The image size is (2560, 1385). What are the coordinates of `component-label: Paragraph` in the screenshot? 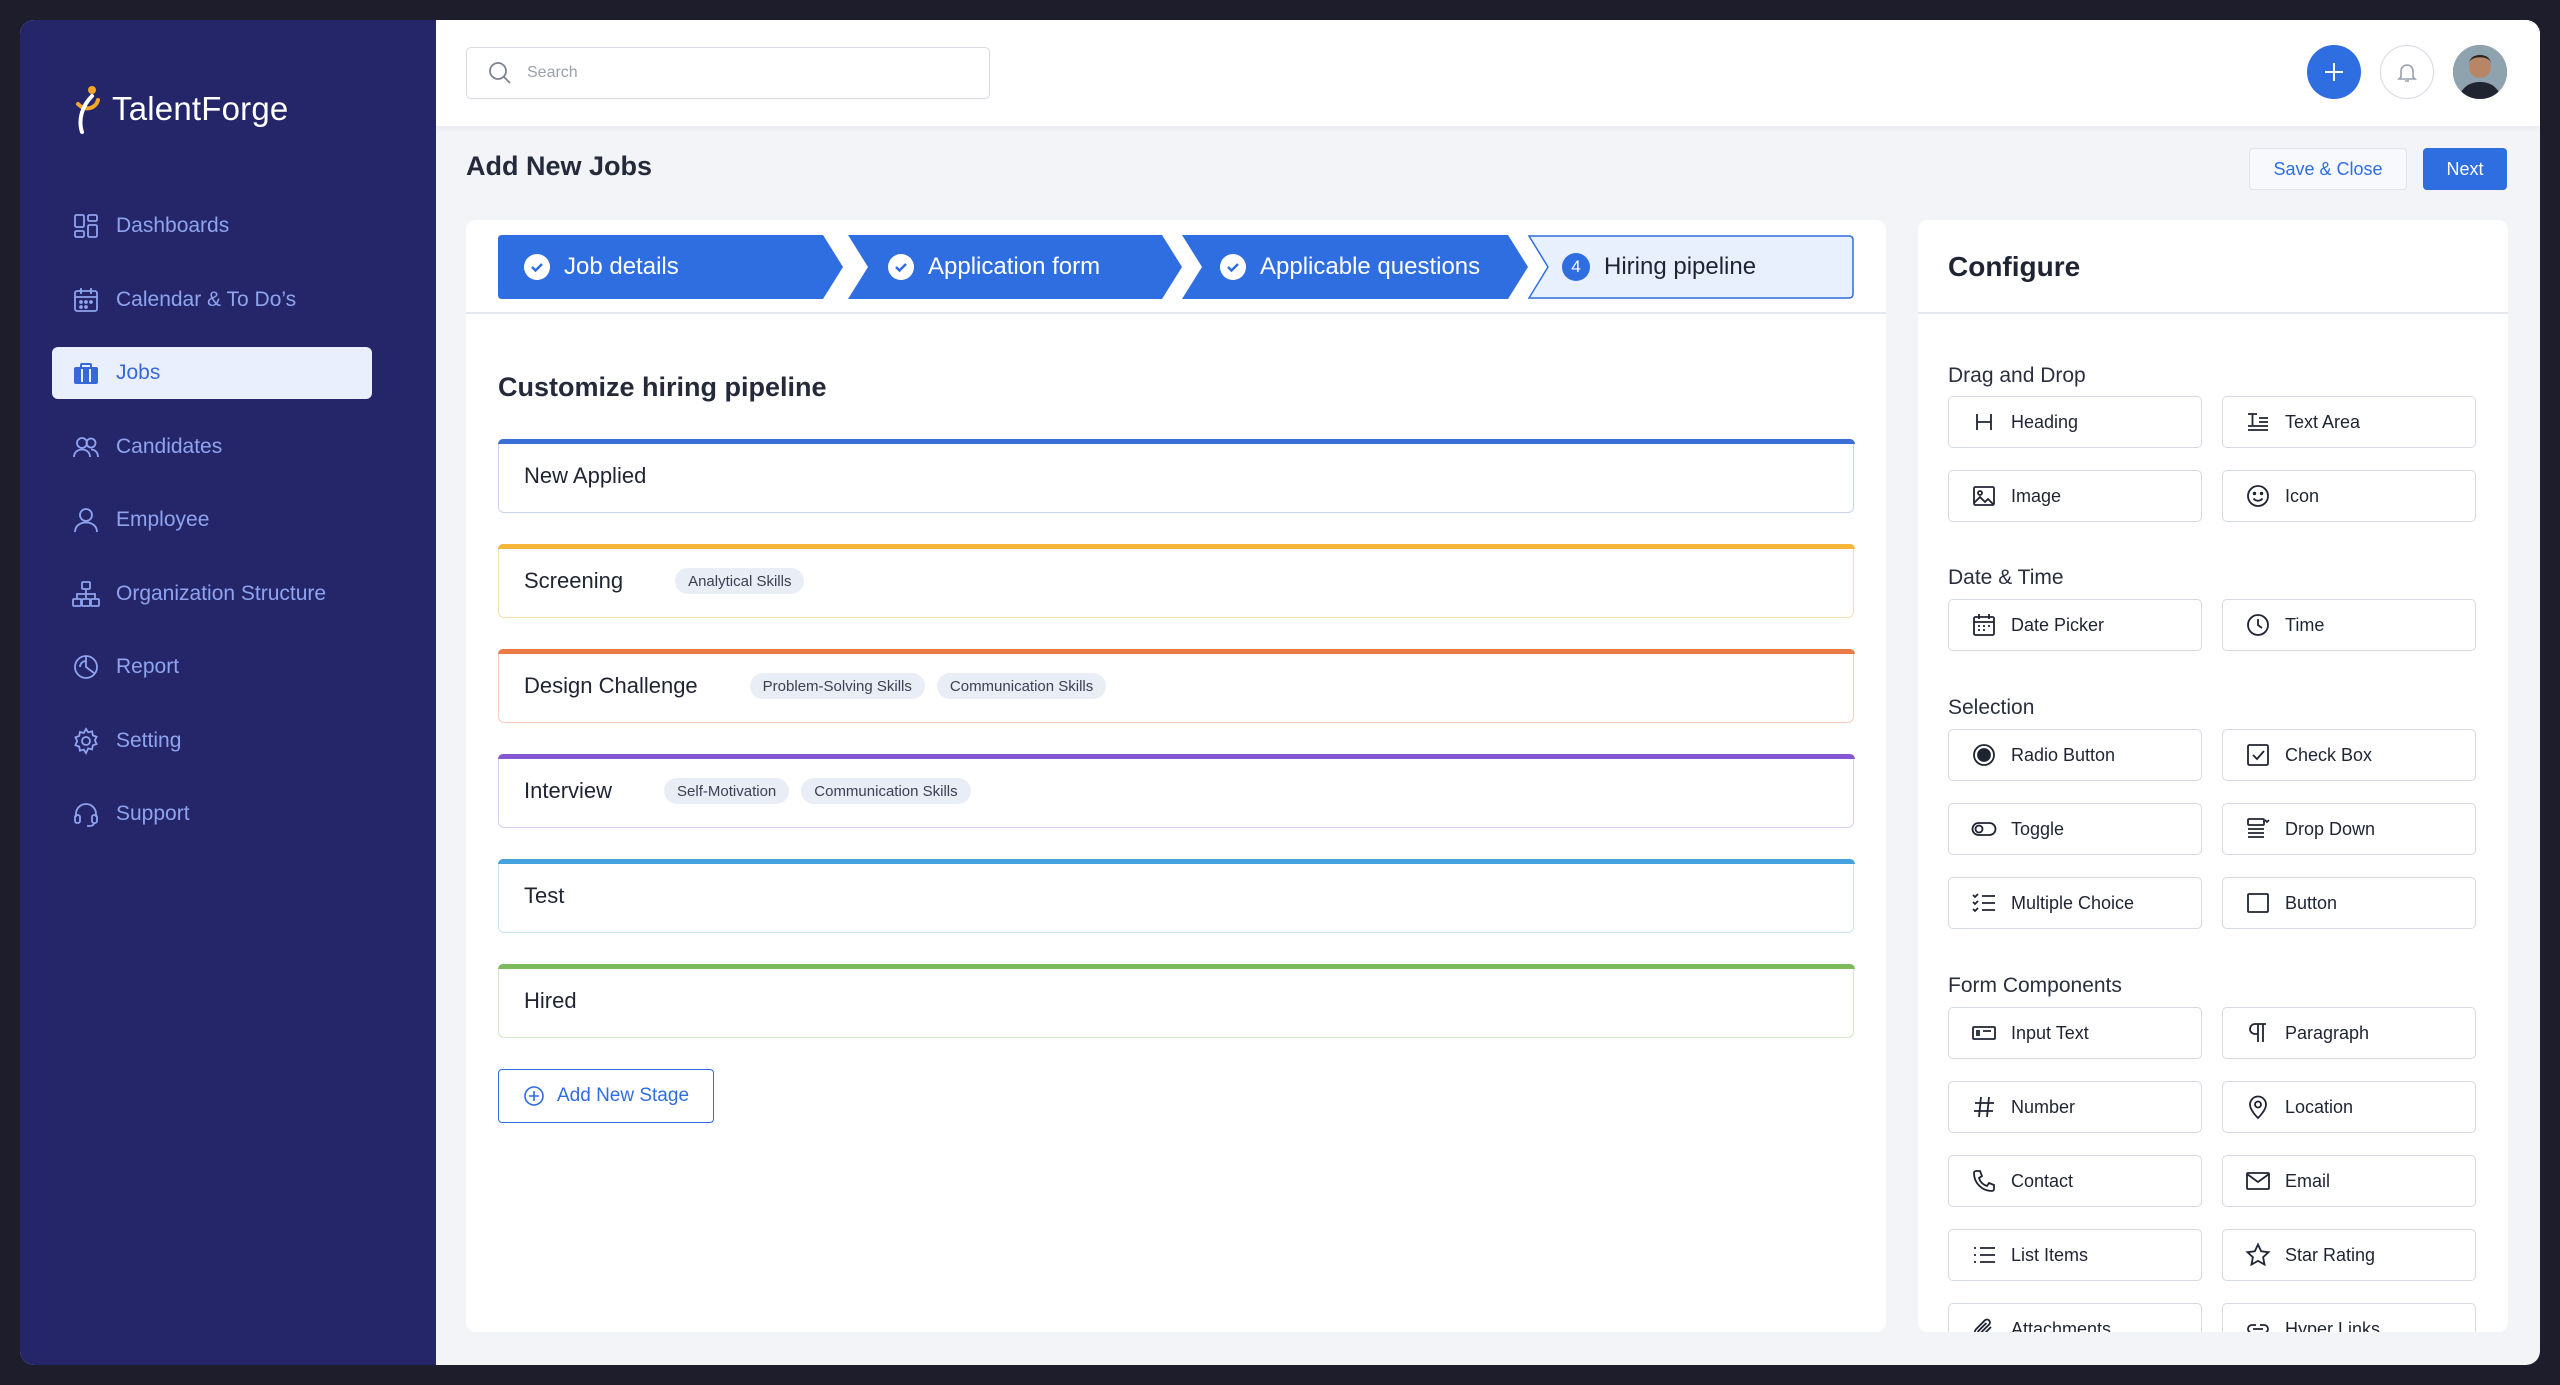 It's located at (2327, 1032).